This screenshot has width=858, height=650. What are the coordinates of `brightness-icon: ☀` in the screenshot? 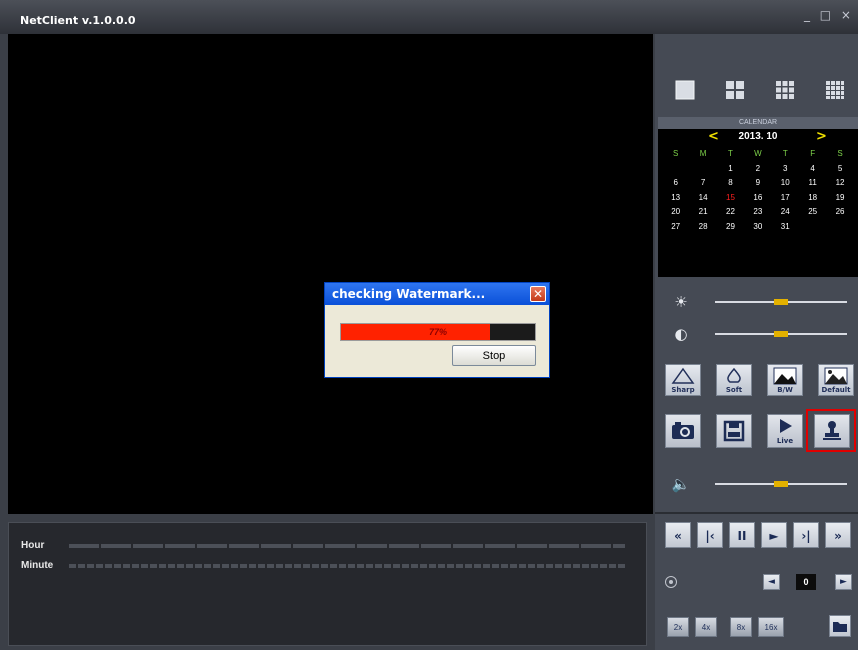 It's located at (681, 302).